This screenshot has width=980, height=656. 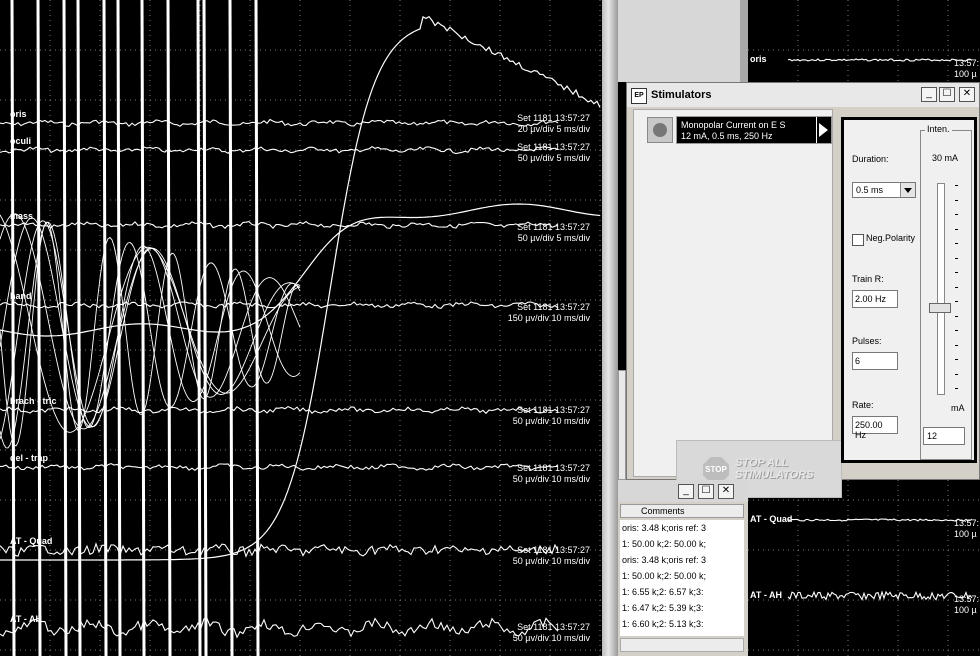 I want to click on duration-select: 0.5 ms, so click(x=884, y=190).